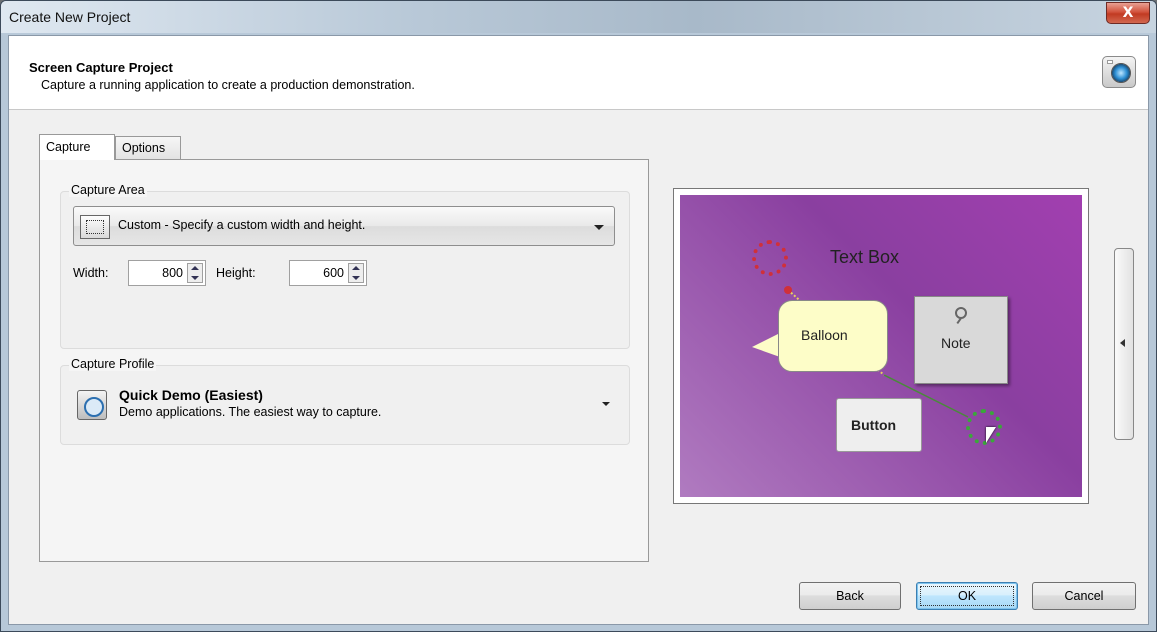  What do you see at coordinates (77, 147) in the screenshot?
I see `tab-capture: Capture` at bounding box center [77, 147].